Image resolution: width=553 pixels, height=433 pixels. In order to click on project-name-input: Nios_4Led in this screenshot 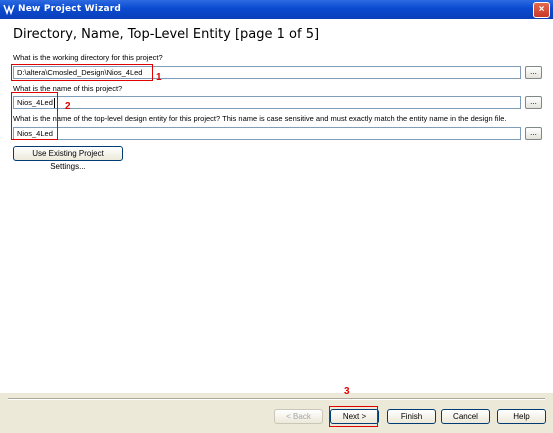, I will do `click(267, 102)`.